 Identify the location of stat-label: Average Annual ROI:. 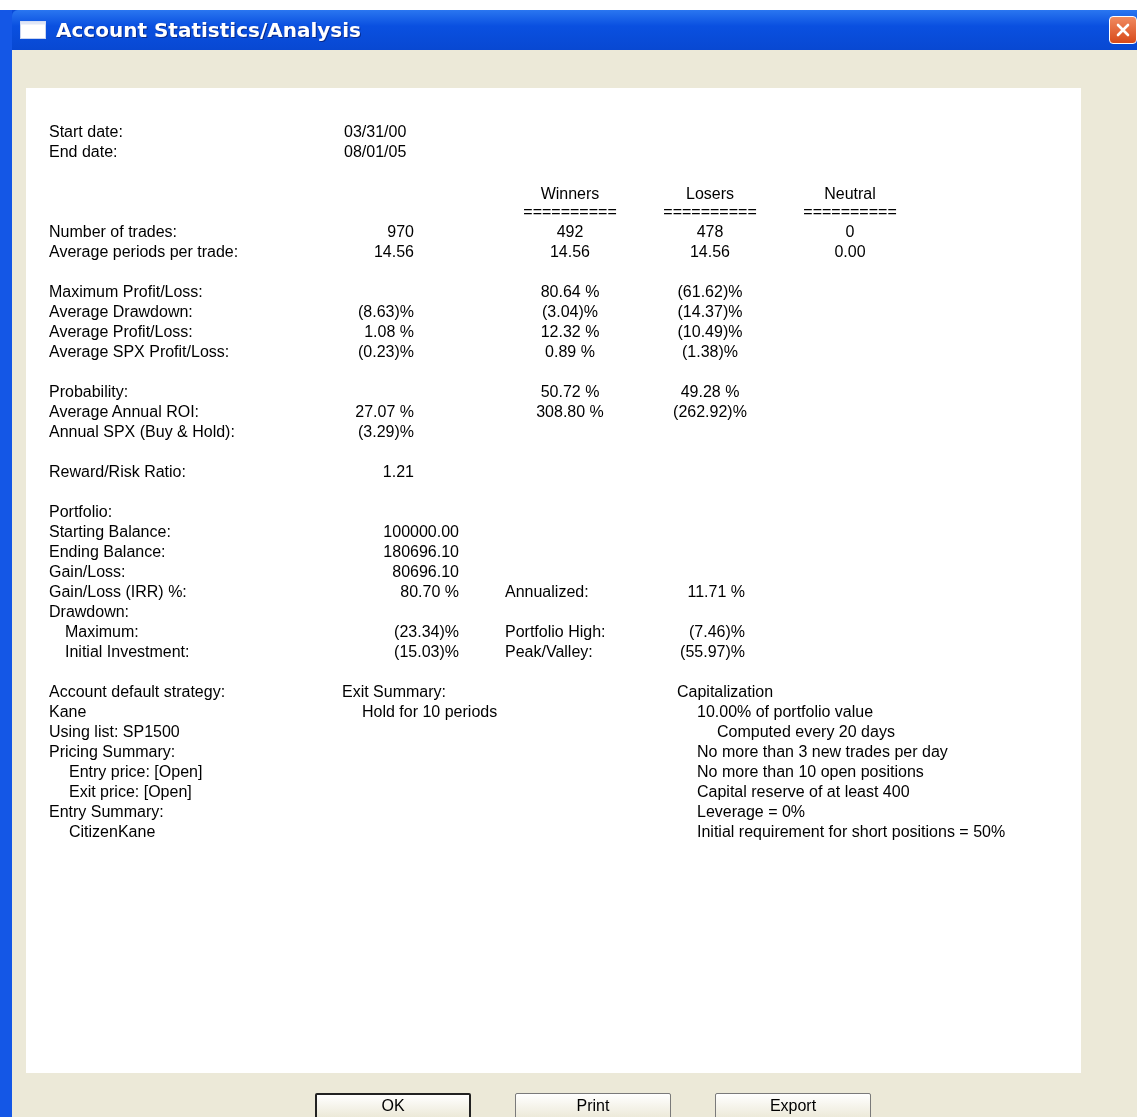
(125, 412).